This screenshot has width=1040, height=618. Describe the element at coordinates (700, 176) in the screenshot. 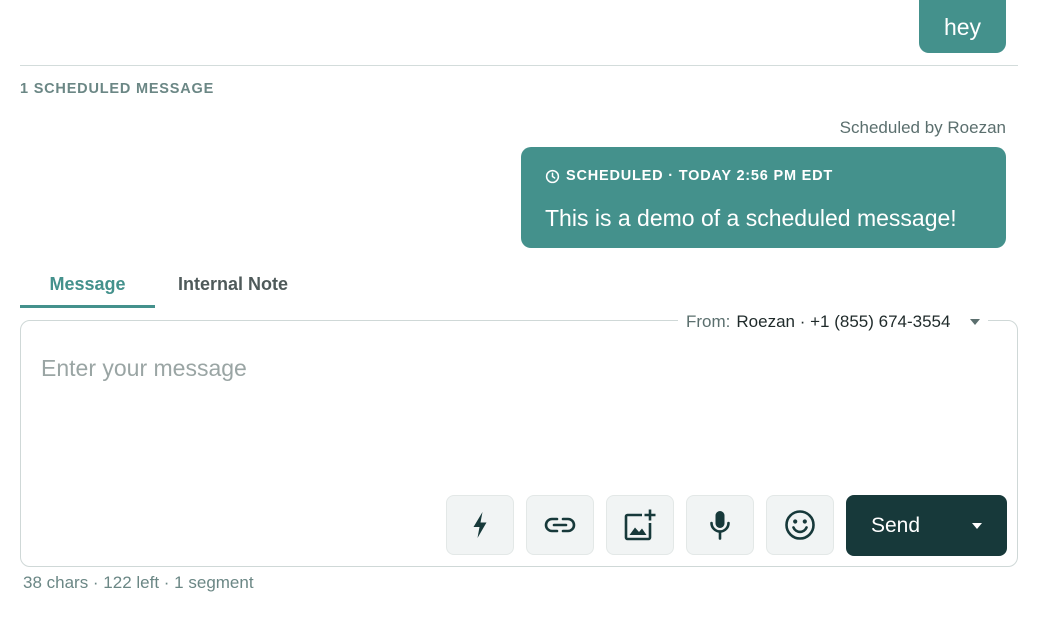

I see `scheduled-status-text: SCHEDULED · TODAY 2:56 PM EDT` at that location.